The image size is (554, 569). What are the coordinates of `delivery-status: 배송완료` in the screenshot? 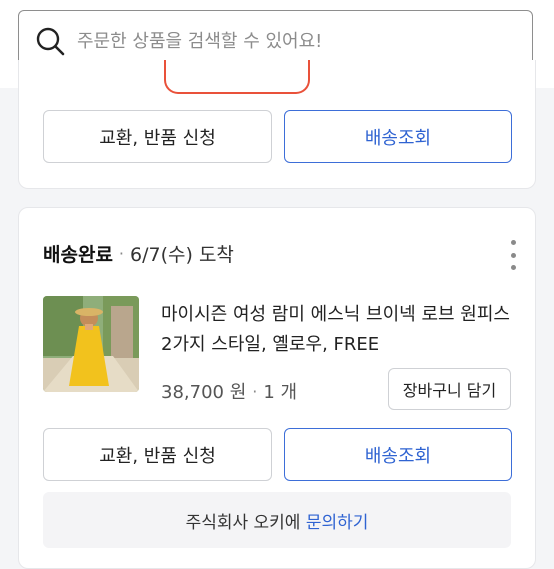 It's located at (78, 255).